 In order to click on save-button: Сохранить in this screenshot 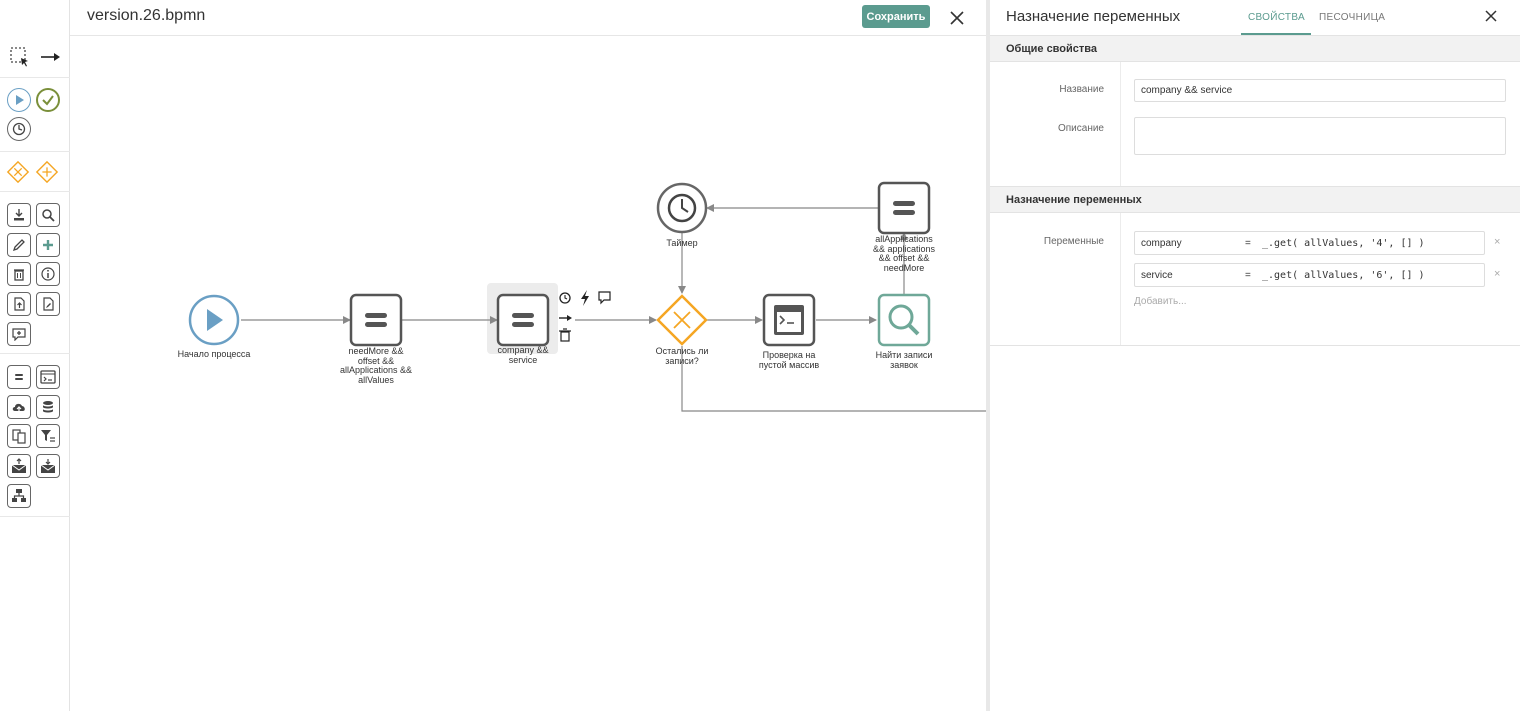, I will do `click(896, 16)`.